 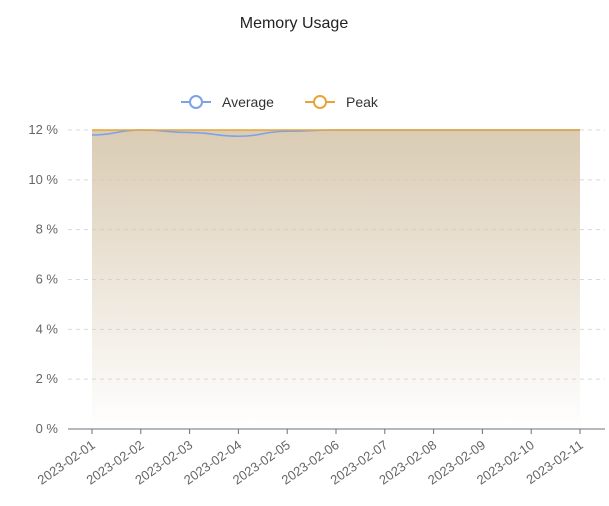 I want to click on y-tick-label: 12 %, so click(x=43, y=129).